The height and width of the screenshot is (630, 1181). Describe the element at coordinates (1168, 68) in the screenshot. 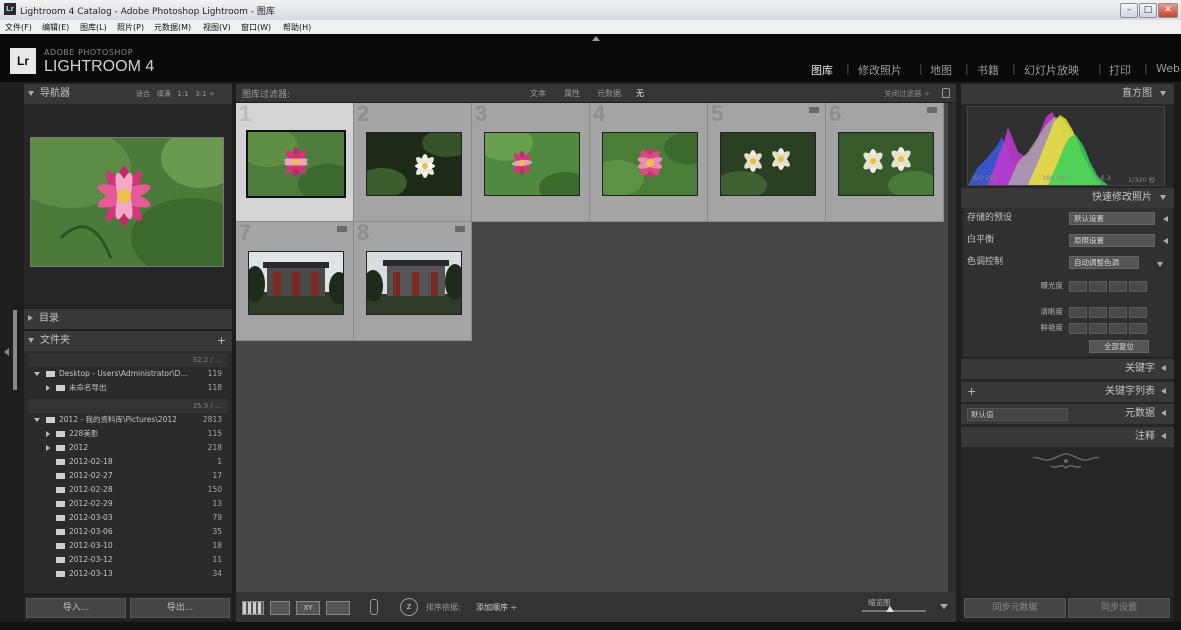

I see `module-web: Web` at that location.